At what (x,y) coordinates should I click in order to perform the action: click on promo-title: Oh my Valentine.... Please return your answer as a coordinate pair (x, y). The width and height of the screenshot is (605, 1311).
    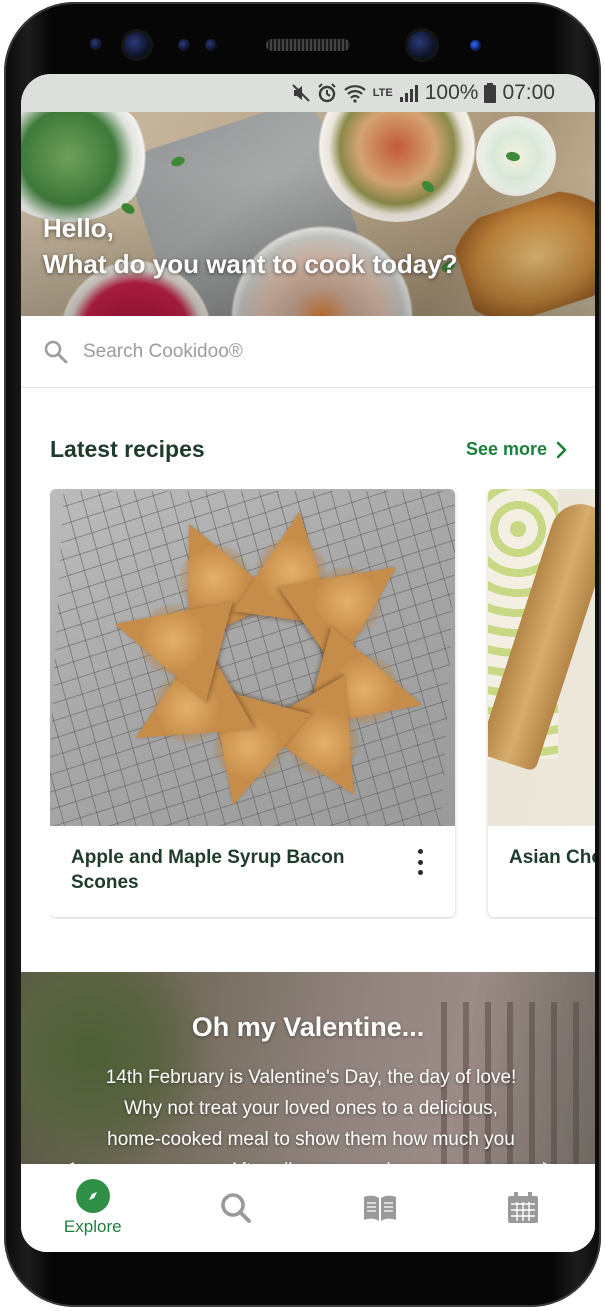
    Looking at the image, I should click on (308, 1027).